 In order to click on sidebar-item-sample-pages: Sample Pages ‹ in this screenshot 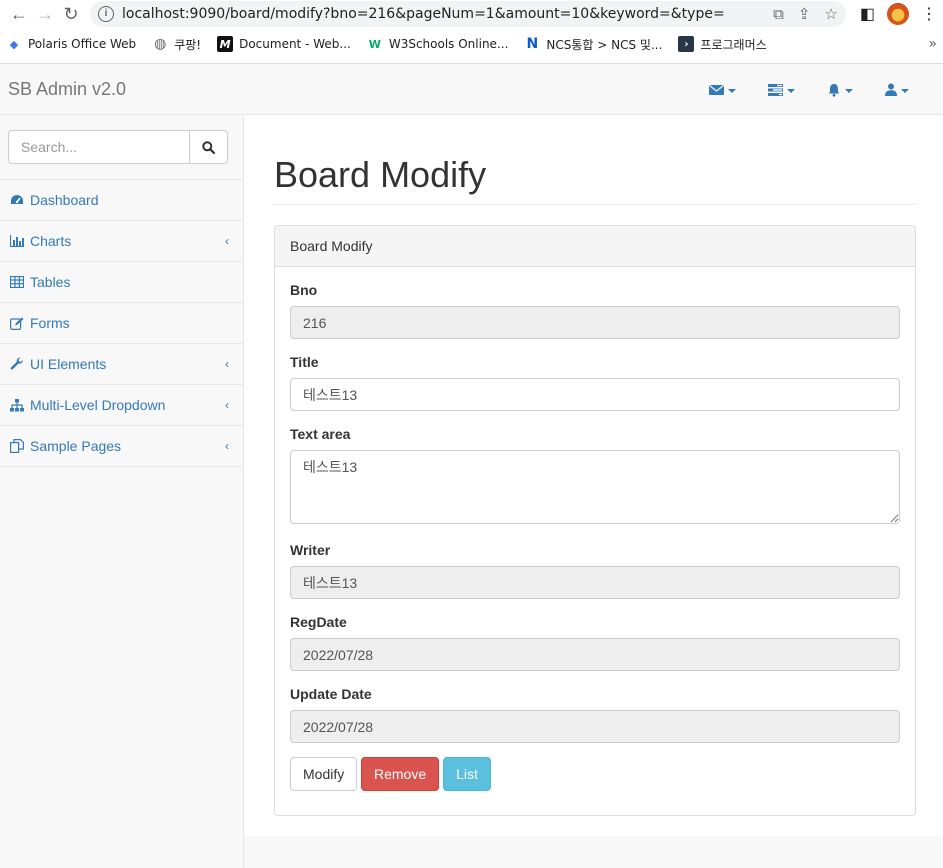, I will do `click(121, 446)`.